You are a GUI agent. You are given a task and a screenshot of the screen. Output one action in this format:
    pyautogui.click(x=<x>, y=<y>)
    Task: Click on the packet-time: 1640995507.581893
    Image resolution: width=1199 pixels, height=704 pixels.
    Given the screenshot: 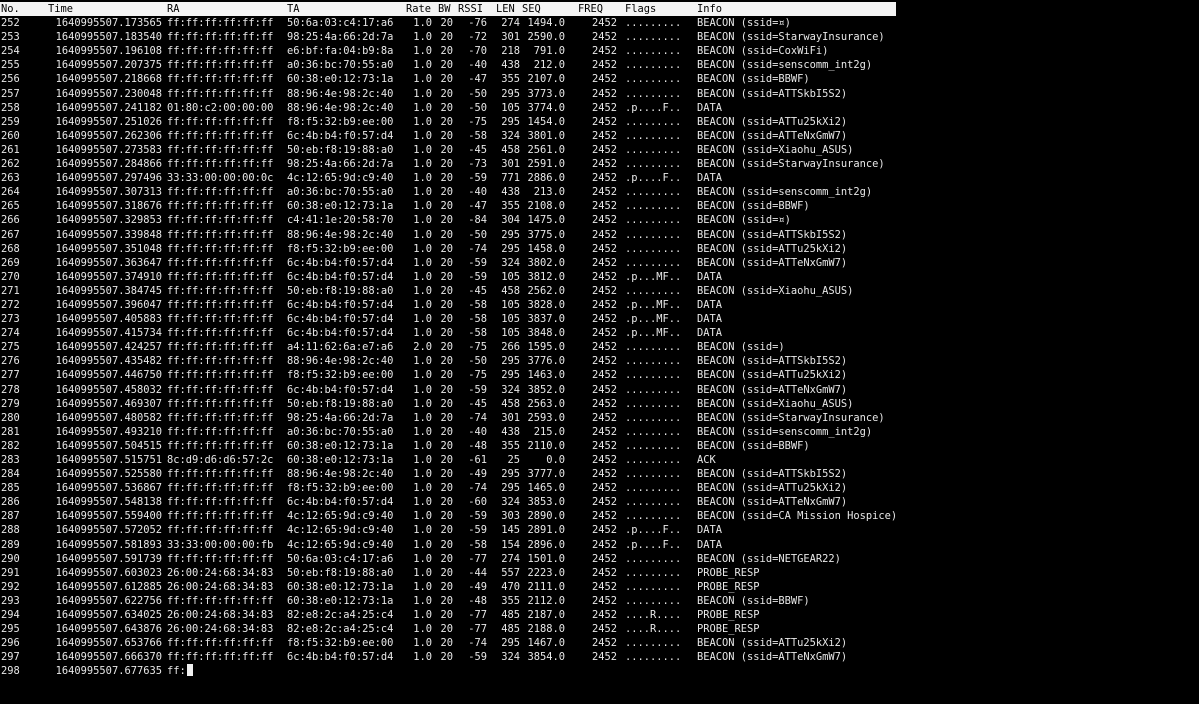 What is the action you would take?
    pyautogui.click(x=108, y=544)
    